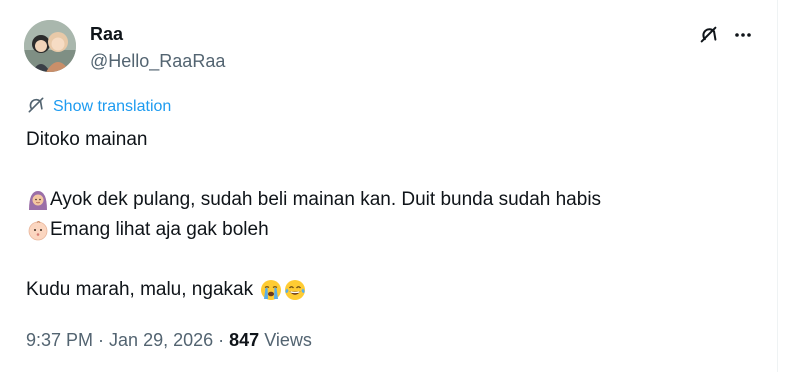  I want to click on views-label: Views, so click(285, 340).